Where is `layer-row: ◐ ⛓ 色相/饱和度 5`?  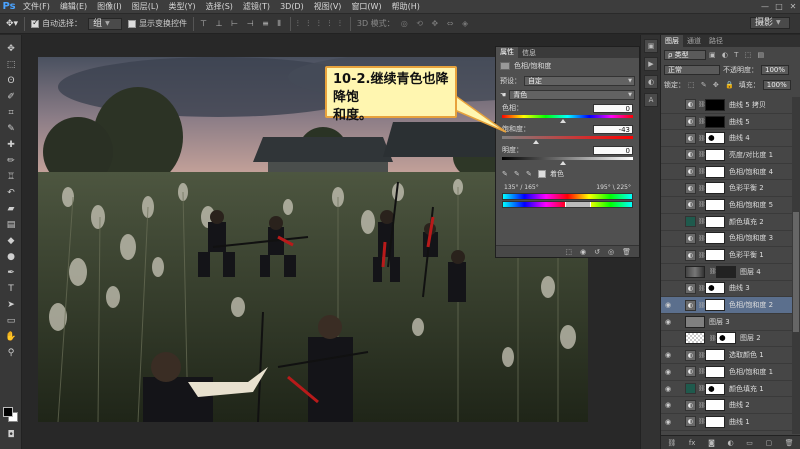
layer-row: ◐ ⛓ 色相/饱和度 5 is located at coordinates (726, 205).